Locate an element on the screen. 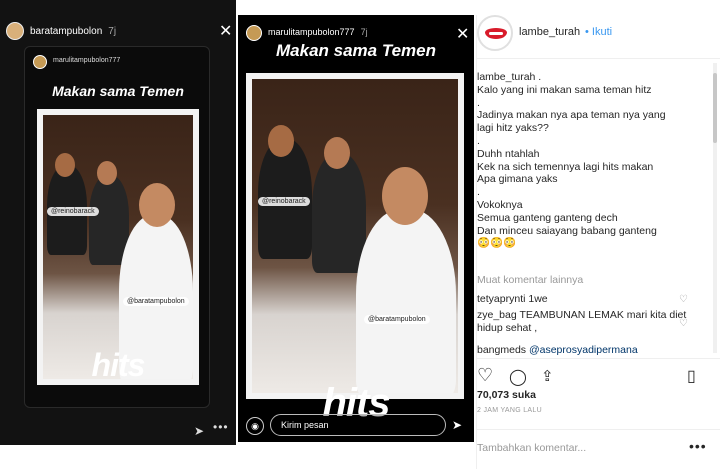 This screenshot has width=720, height=469. comment-user: bangmeds is located at coordinates (501, 350).